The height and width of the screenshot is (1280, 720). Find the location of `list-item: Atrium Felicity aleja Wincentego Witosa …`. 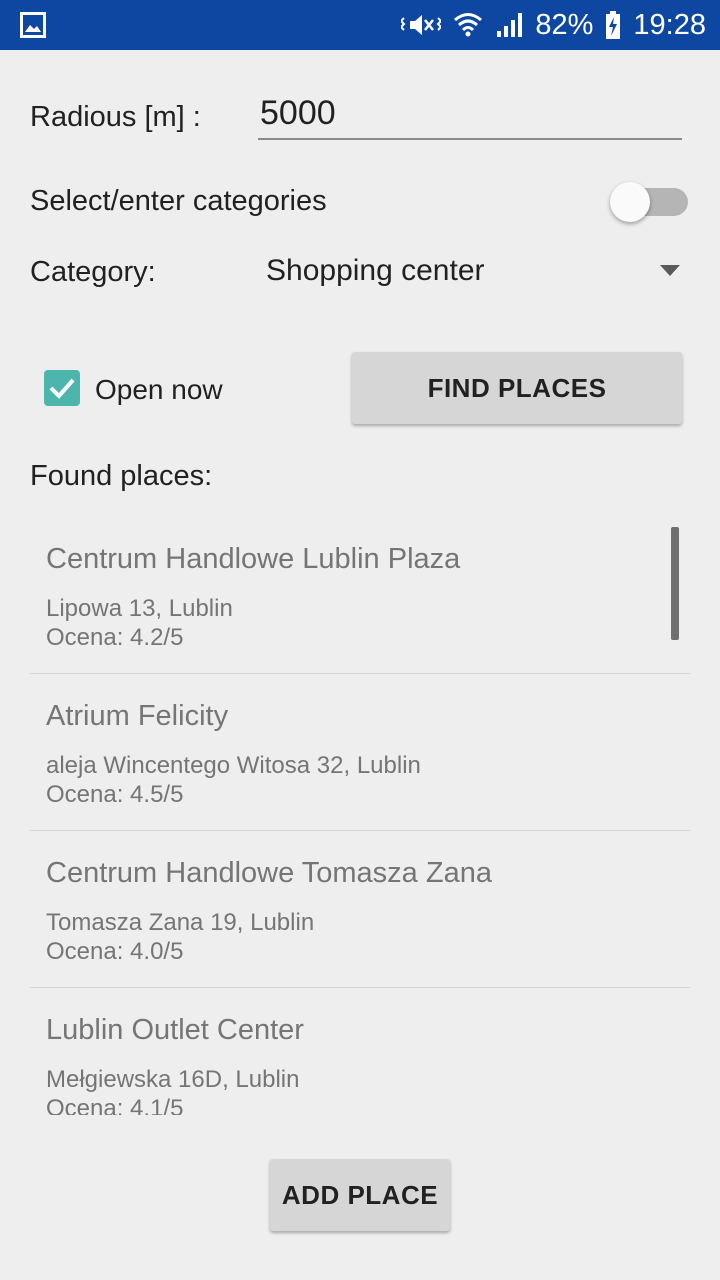

list-item: Atrium Felicity aleja Wincentego Witosa … is located at coordinates (360, 752).